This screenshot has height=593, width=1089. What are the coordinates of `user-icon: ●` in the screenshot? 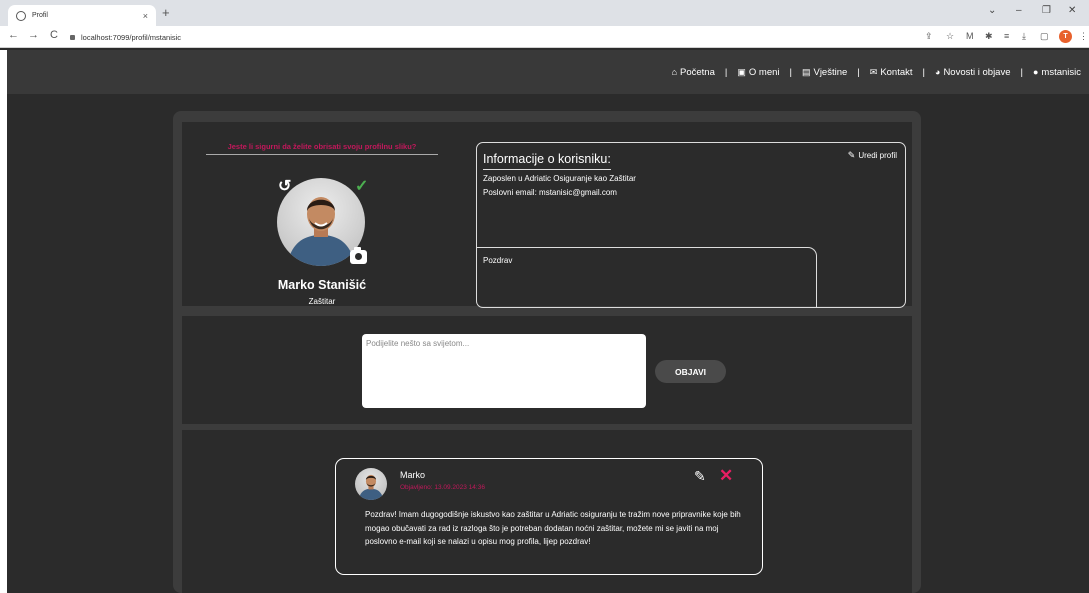 It's located at (1035, 72).